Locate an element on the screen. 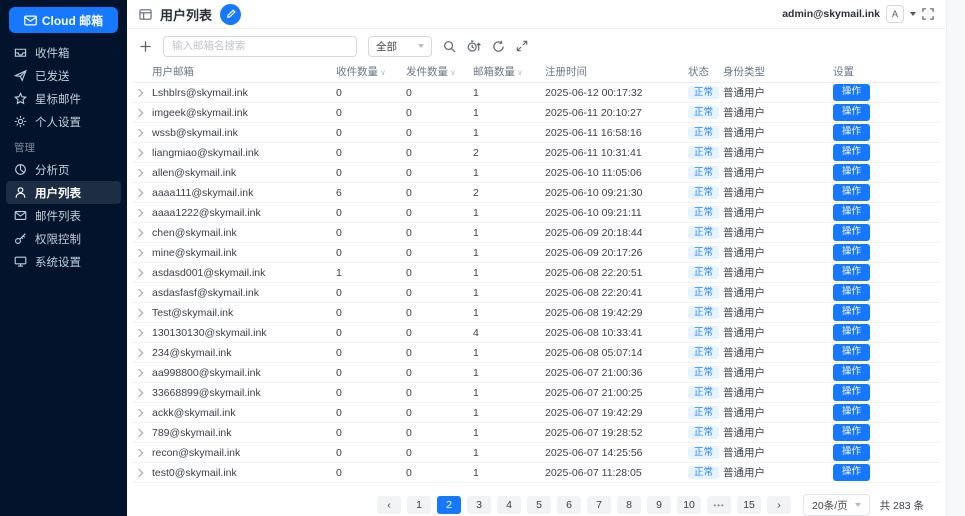 This screenshot has width=965, height=516. sidebar-item-user-list: 用户列表 is located at coordinates (63, 192).